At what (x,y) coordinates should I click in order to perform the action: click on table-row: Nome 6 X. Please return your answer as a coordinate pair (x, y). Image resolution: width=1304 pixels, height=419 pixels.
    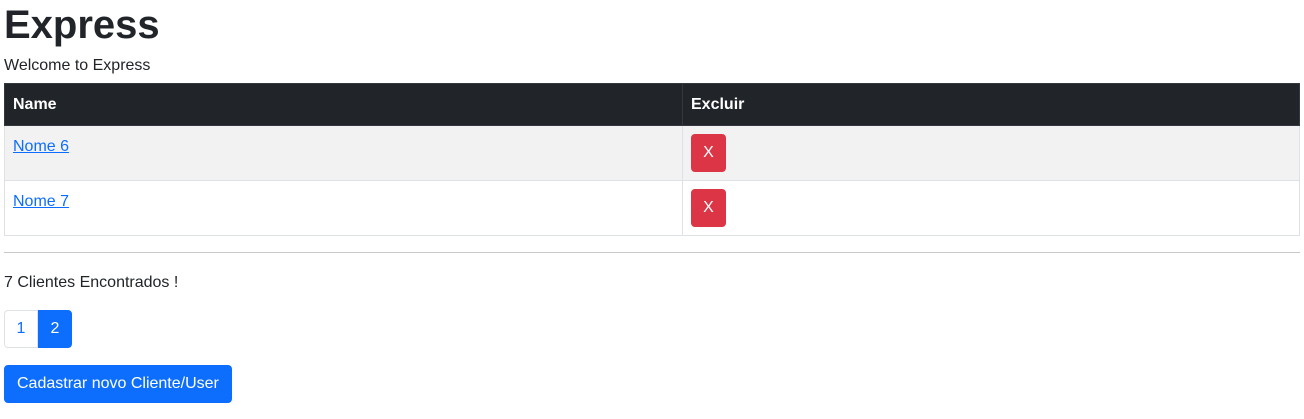
    Looking at the image, I should click on (652, 153).